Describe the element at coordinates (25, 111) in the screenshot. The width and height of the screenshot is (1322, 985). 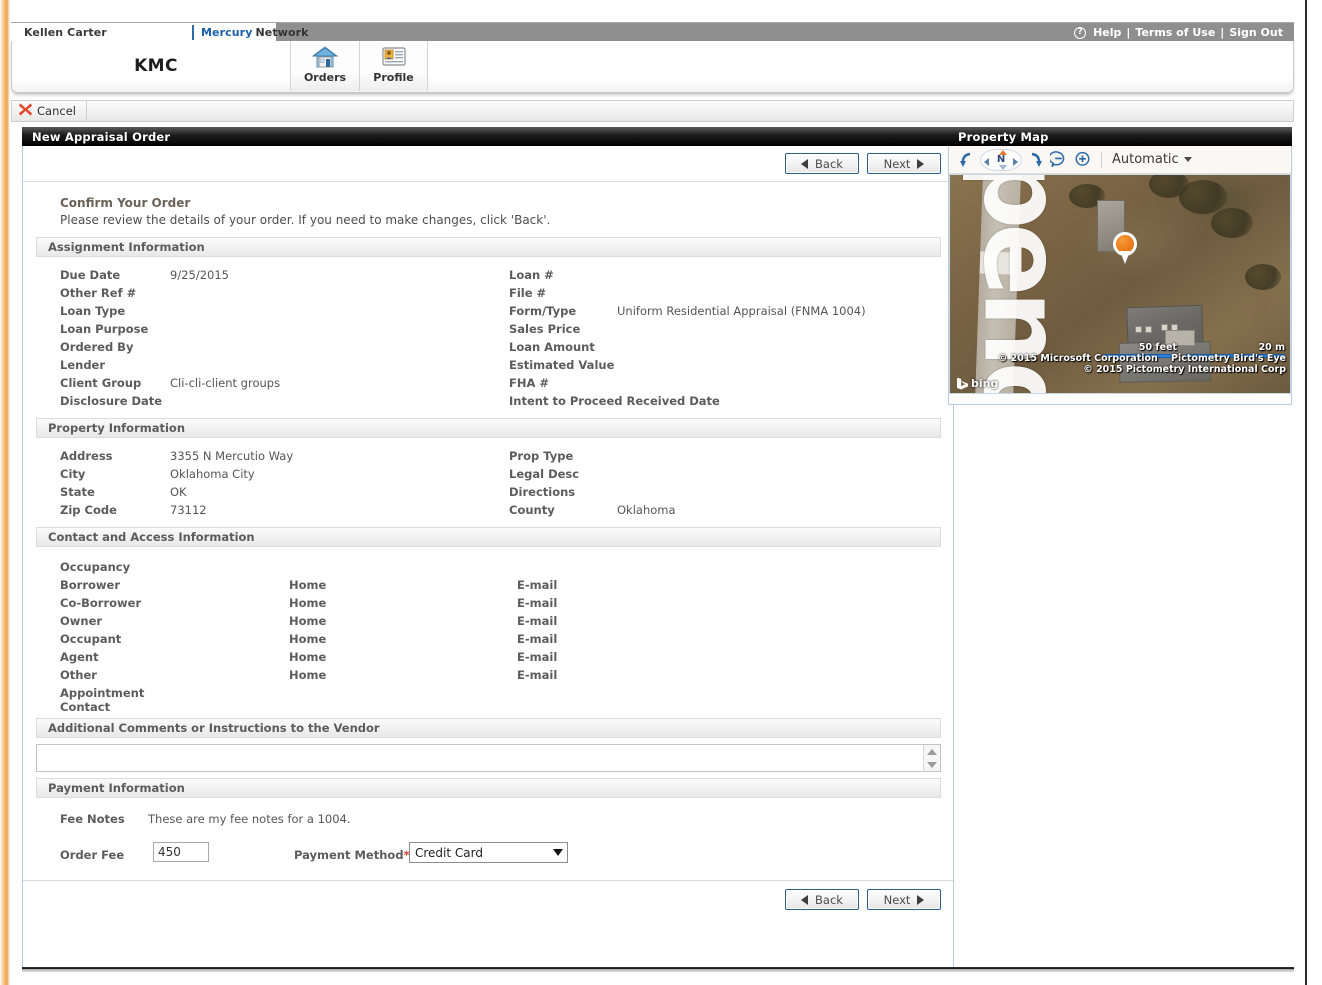
I see `red-x-icon` at that location.